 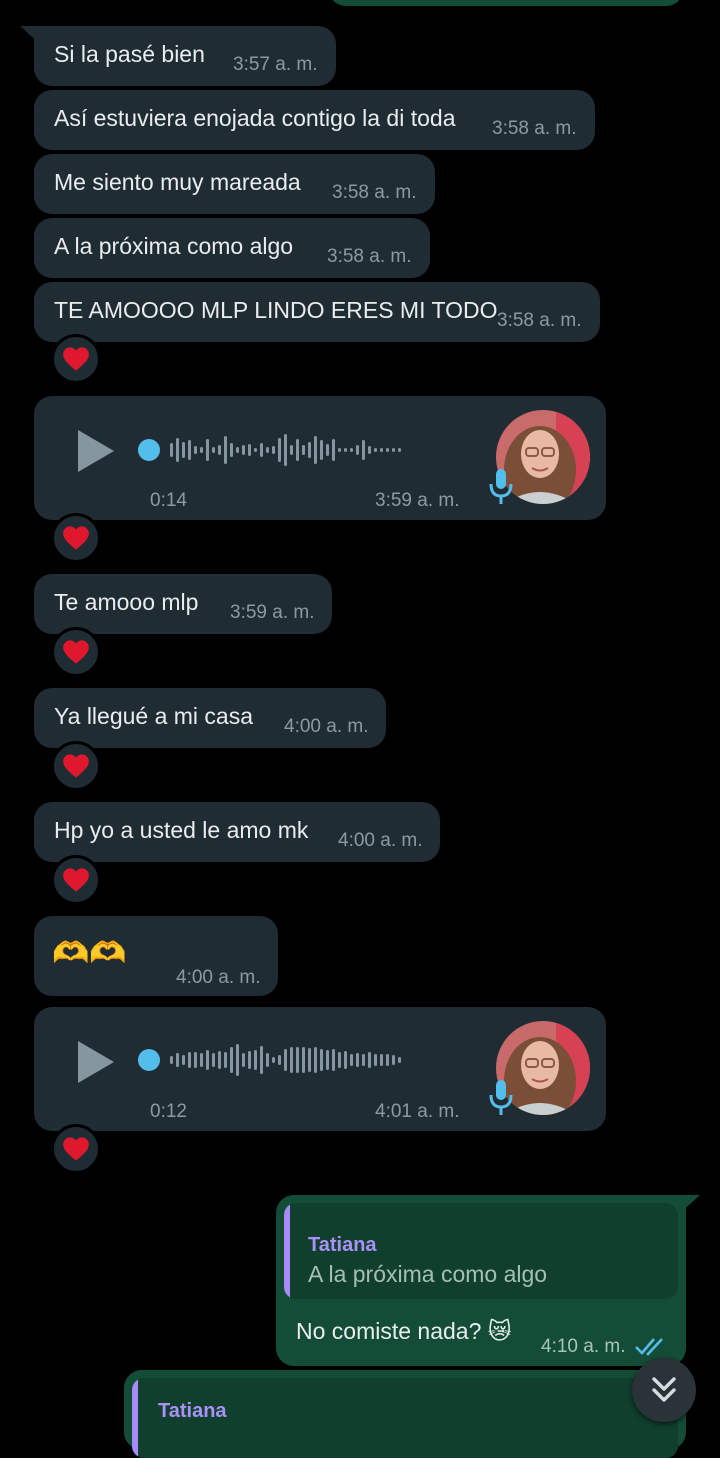 I want to click on scroll-to-bottom-button, so click(x=664, y=1390).